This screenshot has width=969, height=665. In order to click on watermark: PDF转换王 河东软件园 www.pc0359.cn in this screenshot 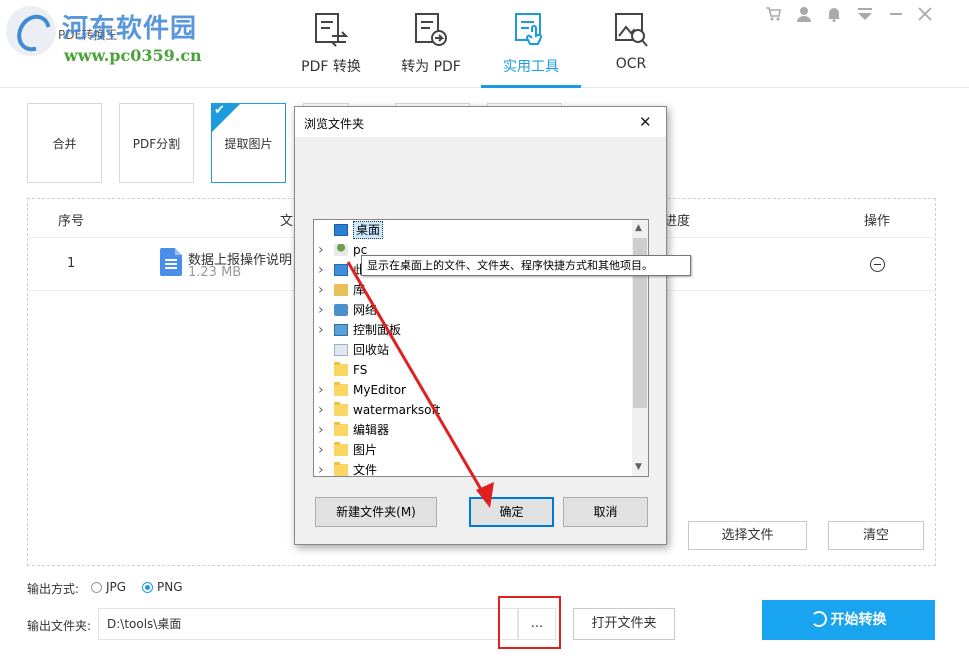, I will do `click(106, 36)`.